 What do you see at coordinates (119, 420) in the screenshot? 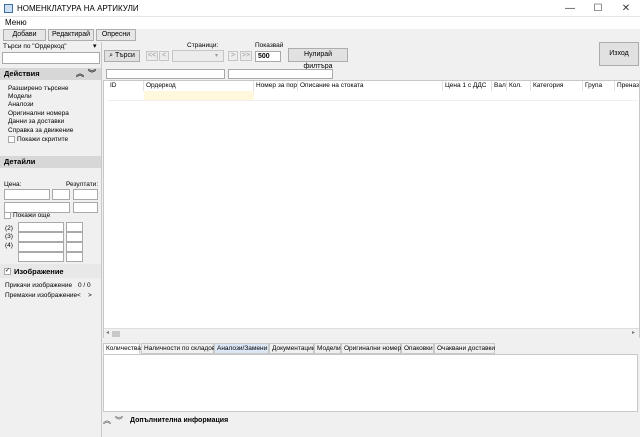
I see `expand-down-icon: ︾` at bounding box center [119, 420].